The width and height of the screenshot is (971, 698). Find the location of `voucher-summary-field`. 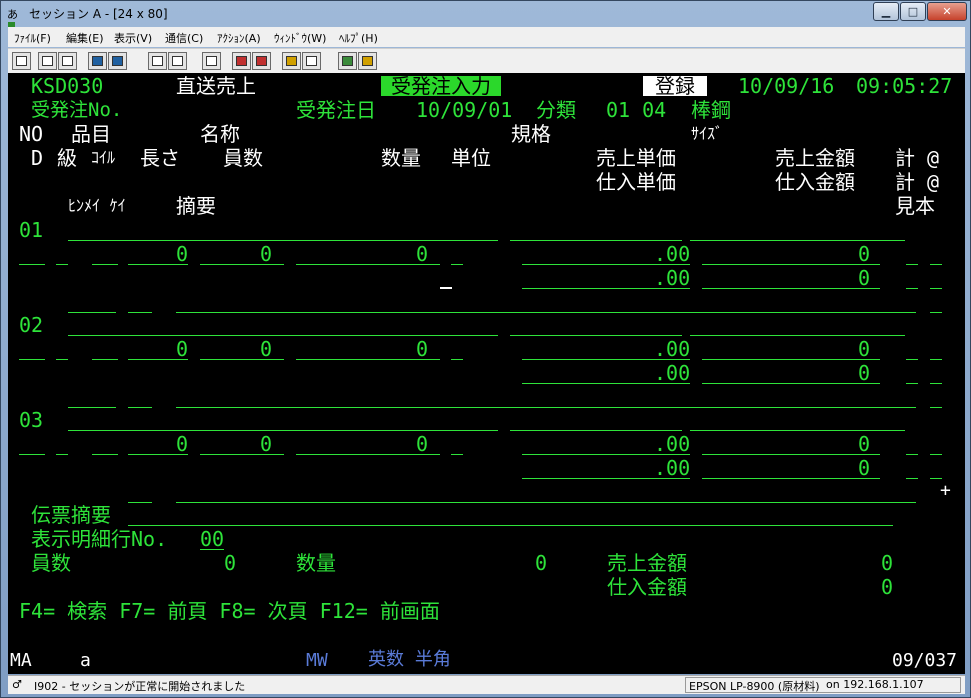

voucher-summary-field is located at coordinates (510, 525).